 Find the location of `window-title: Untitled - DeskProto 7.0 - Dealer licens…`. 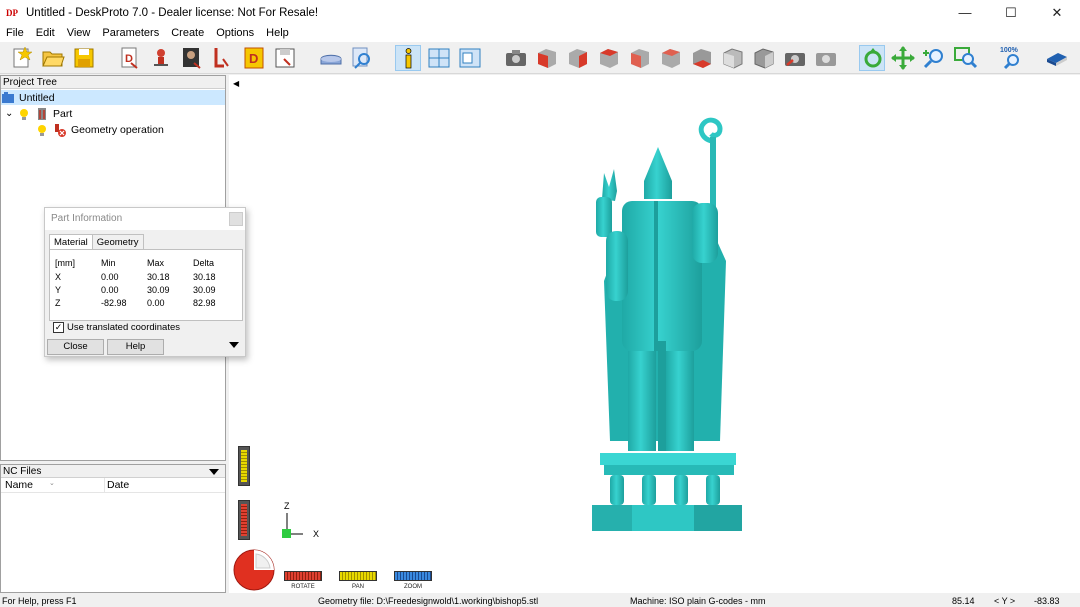

window-title: Untitled - DeskProto 7.0 - Dealer licens… is located at coordinates (172, 12).